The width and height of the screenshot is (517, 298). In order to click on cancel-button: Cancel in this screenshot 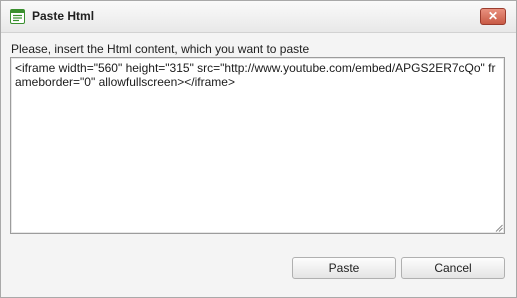, I will do `click(453, 268)`.